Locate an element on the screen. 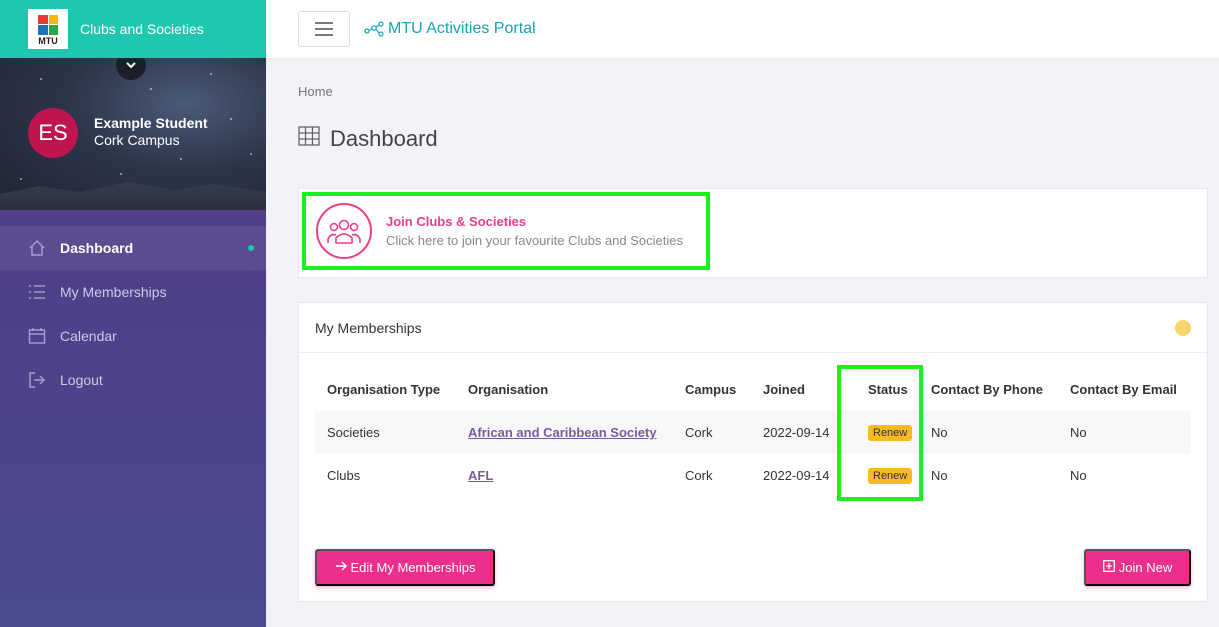 This screenshot has width=1219, height=627. portal-title: MTU Activities Portal is located at coordinates (462, 28).